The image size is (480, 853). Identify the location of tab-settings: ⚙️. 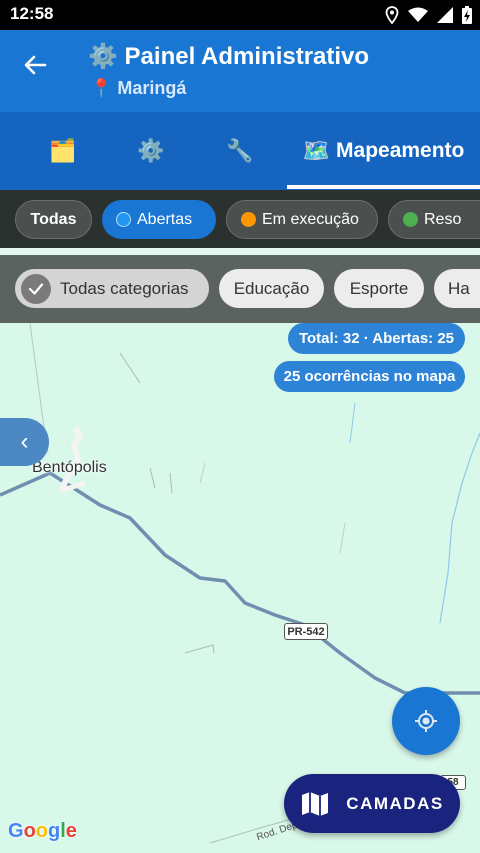
(154, 151).